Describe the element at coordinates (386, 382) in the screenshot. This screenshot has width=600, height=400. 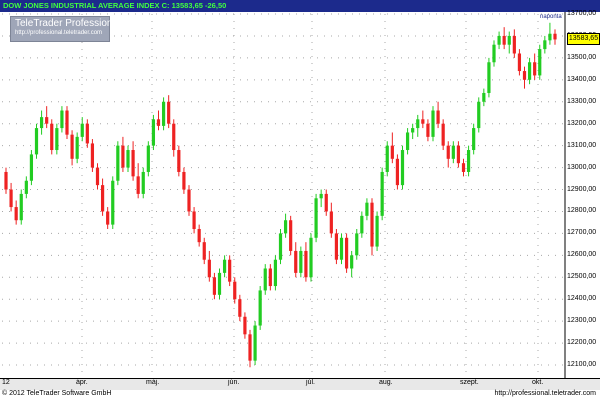
I see `x-tick-label: aug.` at that location.